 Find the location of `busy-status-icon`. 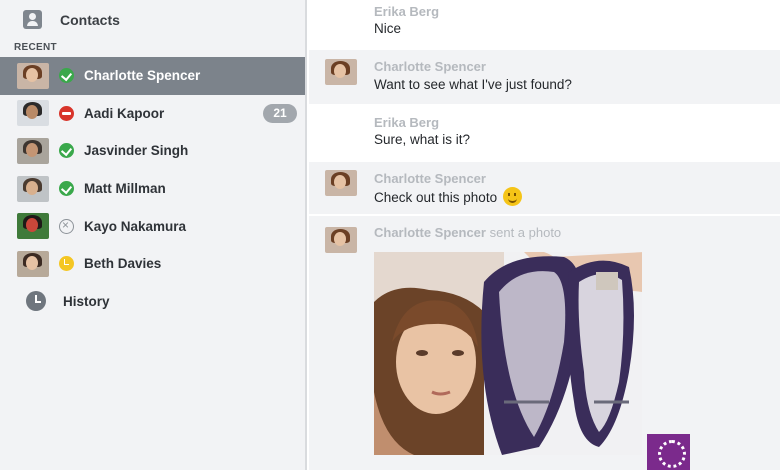

busy-status-icon is located at coordinates (66, 113).